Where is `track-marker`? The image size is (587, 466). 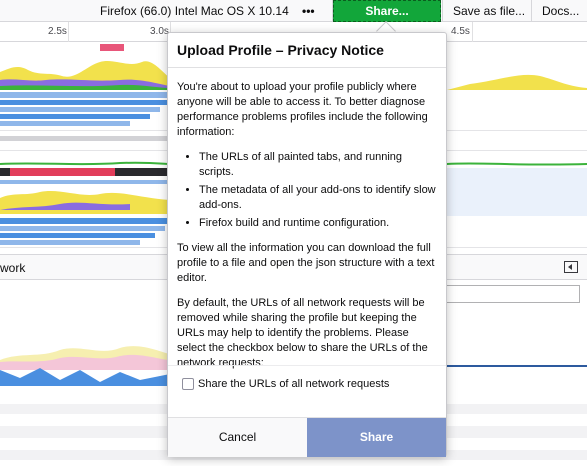 track-marker is located at coordinates (112, 47).